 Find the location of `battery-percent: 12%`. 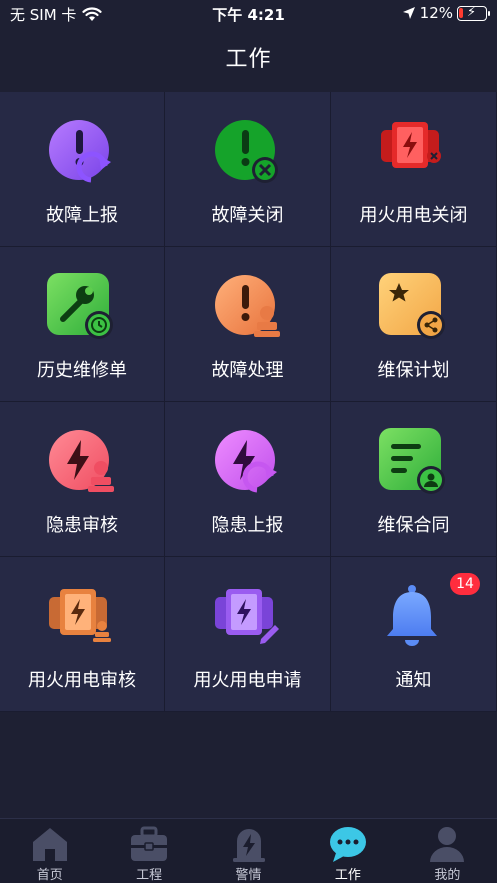

battery-percent: 12% is located at coordinates (436, 13).